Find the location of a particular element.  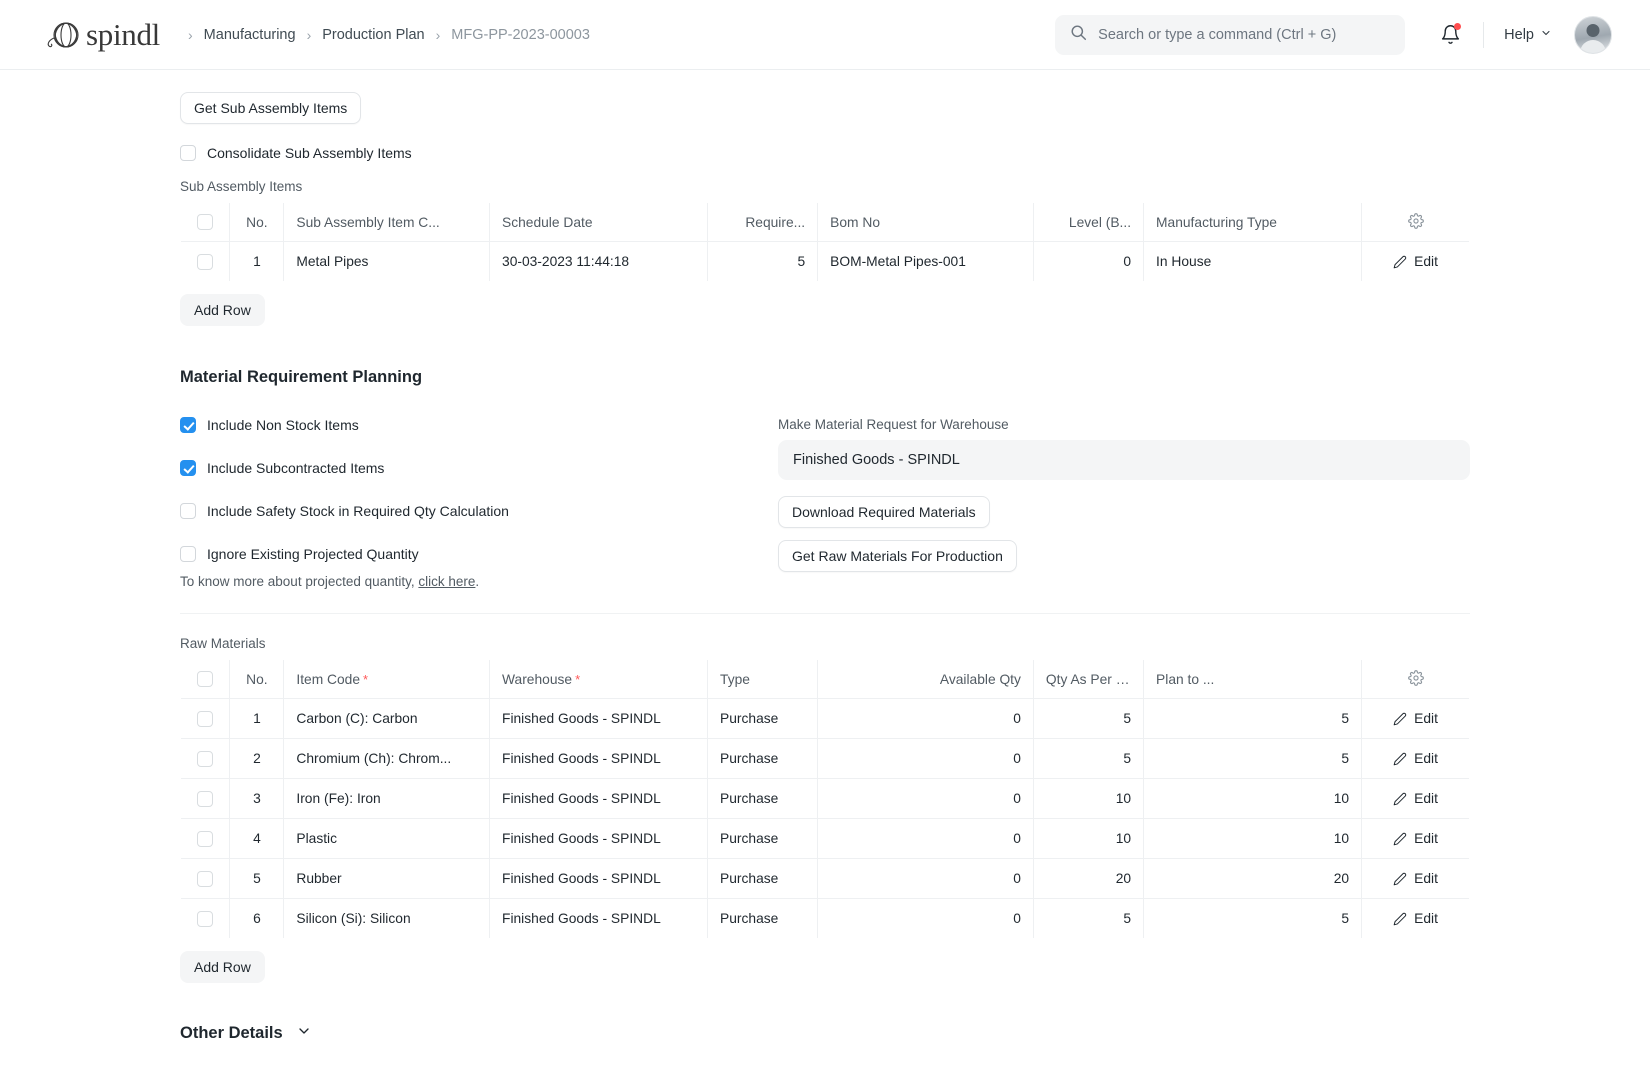

include-non-stock-items-row: Include Non Stock Items is located at coordinates (479, 425).